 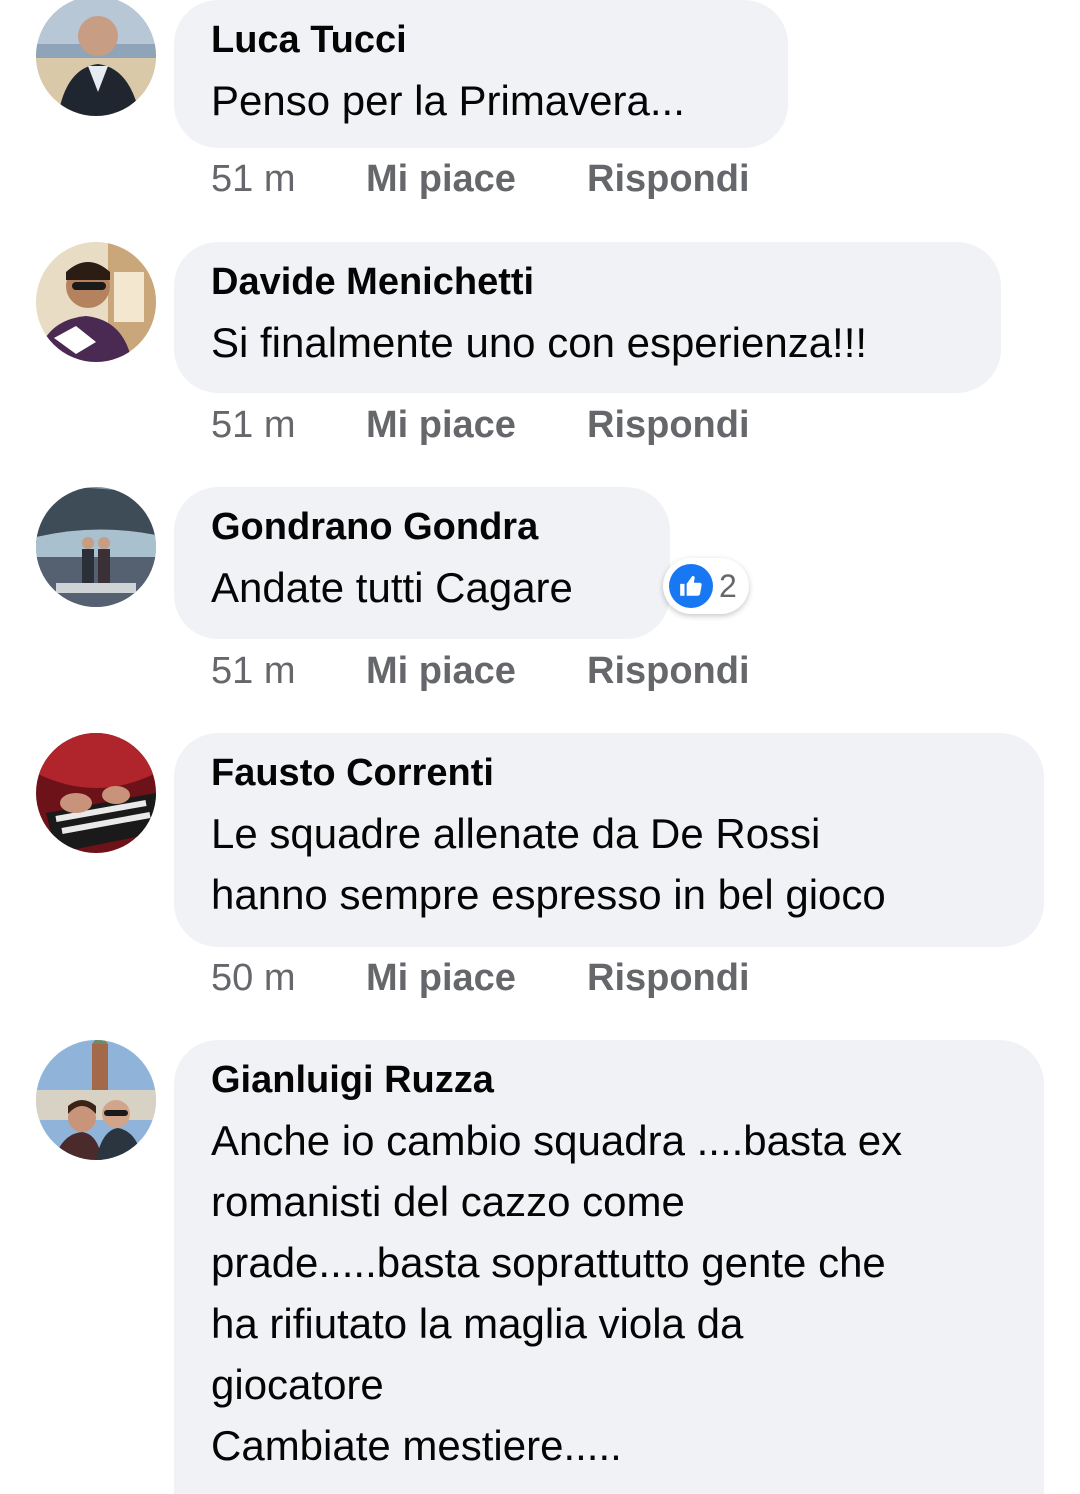 What do you see at coordinates (609, 773) in the screenshot?
I see `comment-author: Fausto Correnti` at bounding box center [609, 773].